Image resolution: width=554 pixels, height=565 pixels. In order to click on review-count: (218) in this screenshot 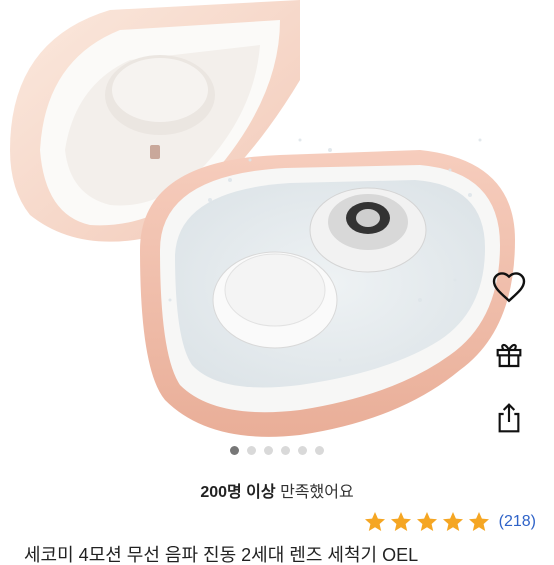, I will do `click(517, 522)`.